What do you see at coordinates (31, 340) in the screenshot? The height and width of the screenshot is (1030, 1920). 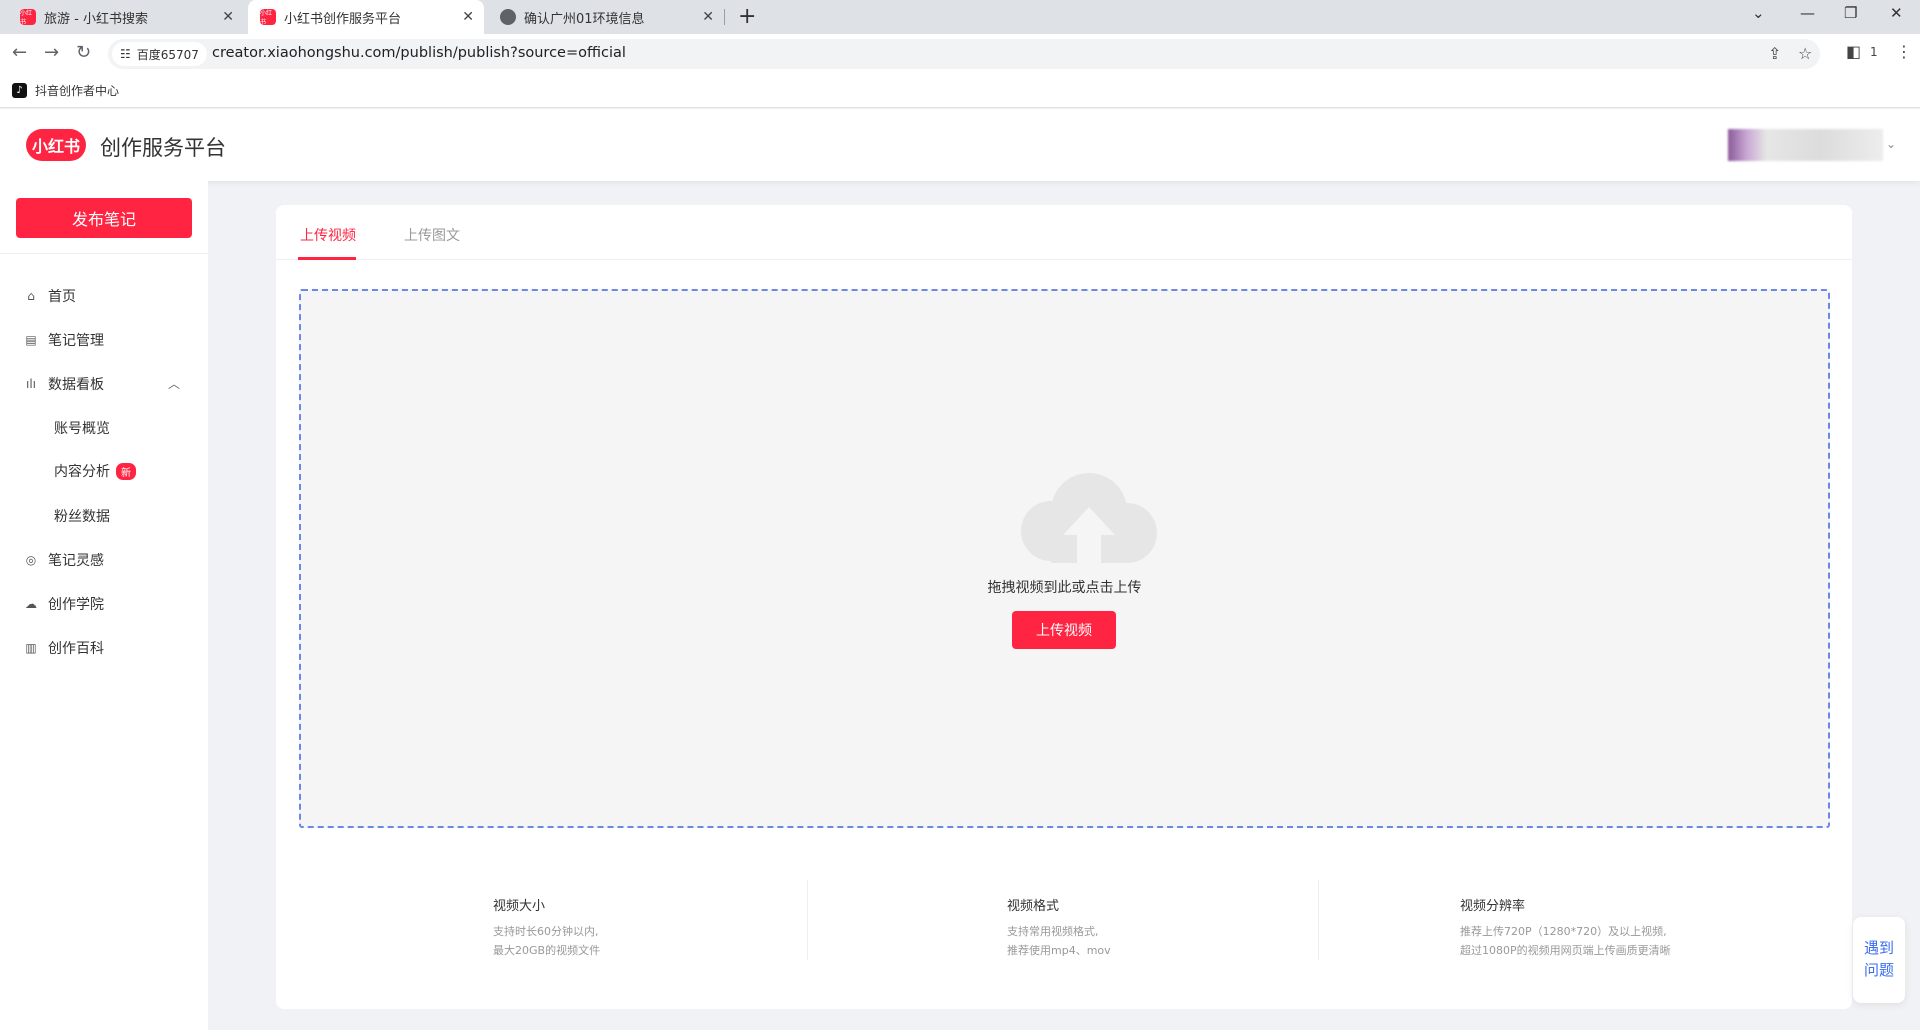 I see `note-icon: ▤` at bounding box center [31, 340].